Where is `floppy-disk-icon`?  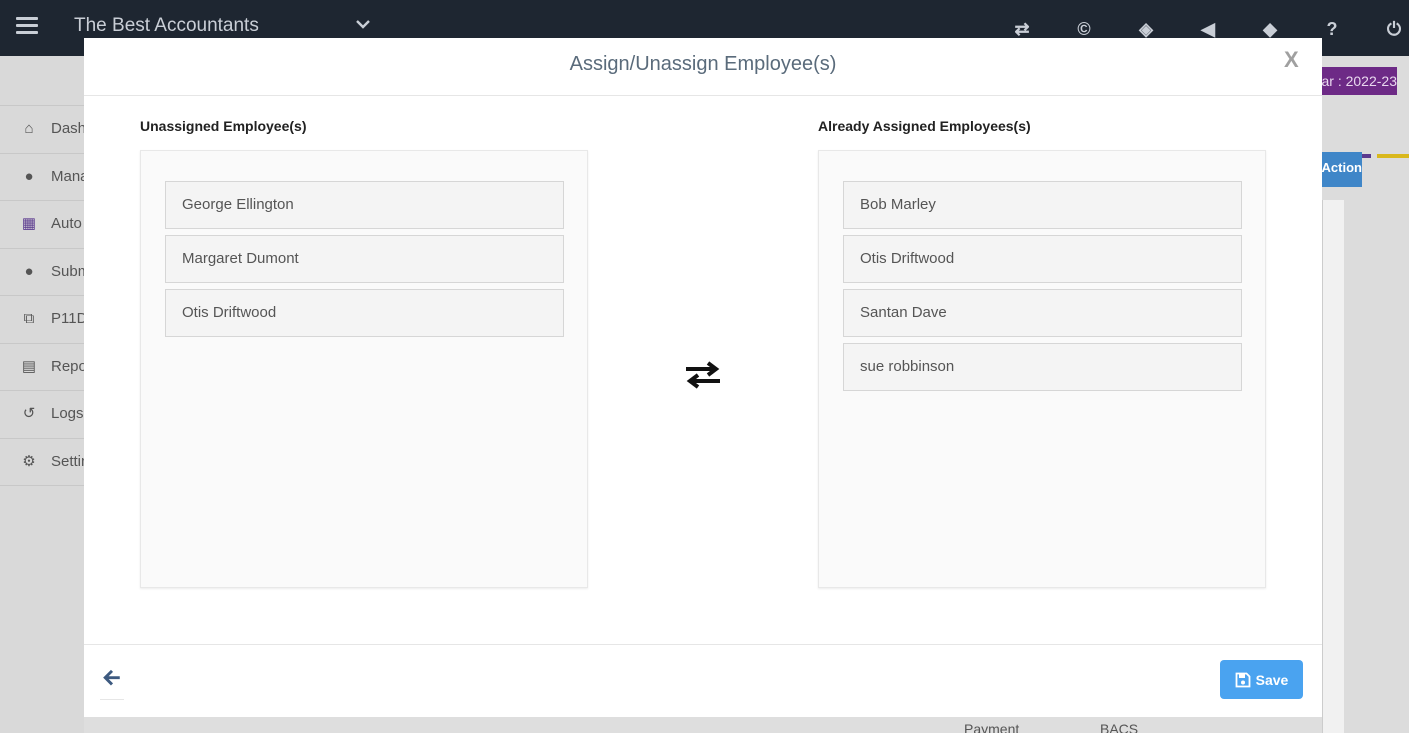
floppy-disk-icon is located at coordinates (1243, 679).